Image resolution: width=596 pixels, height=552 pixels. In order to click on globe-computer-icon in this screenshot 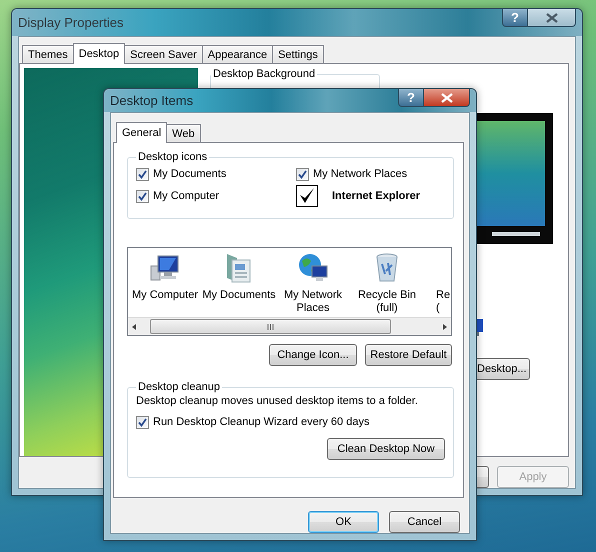, I will do `click(313, 268)`.